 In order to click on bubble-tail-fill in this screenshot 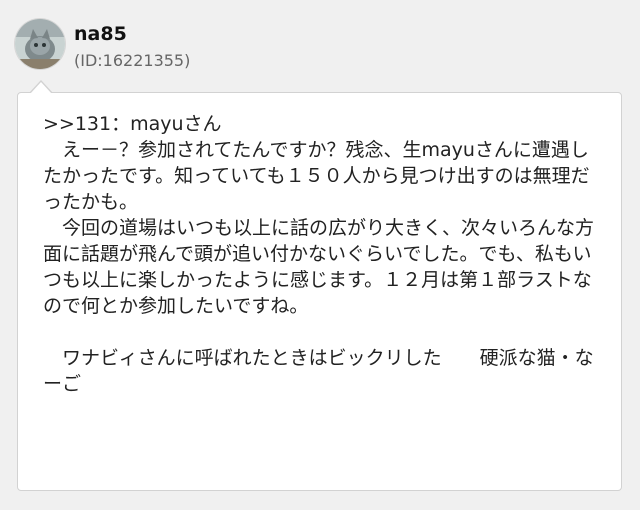, I will do `click(41, 88)`.